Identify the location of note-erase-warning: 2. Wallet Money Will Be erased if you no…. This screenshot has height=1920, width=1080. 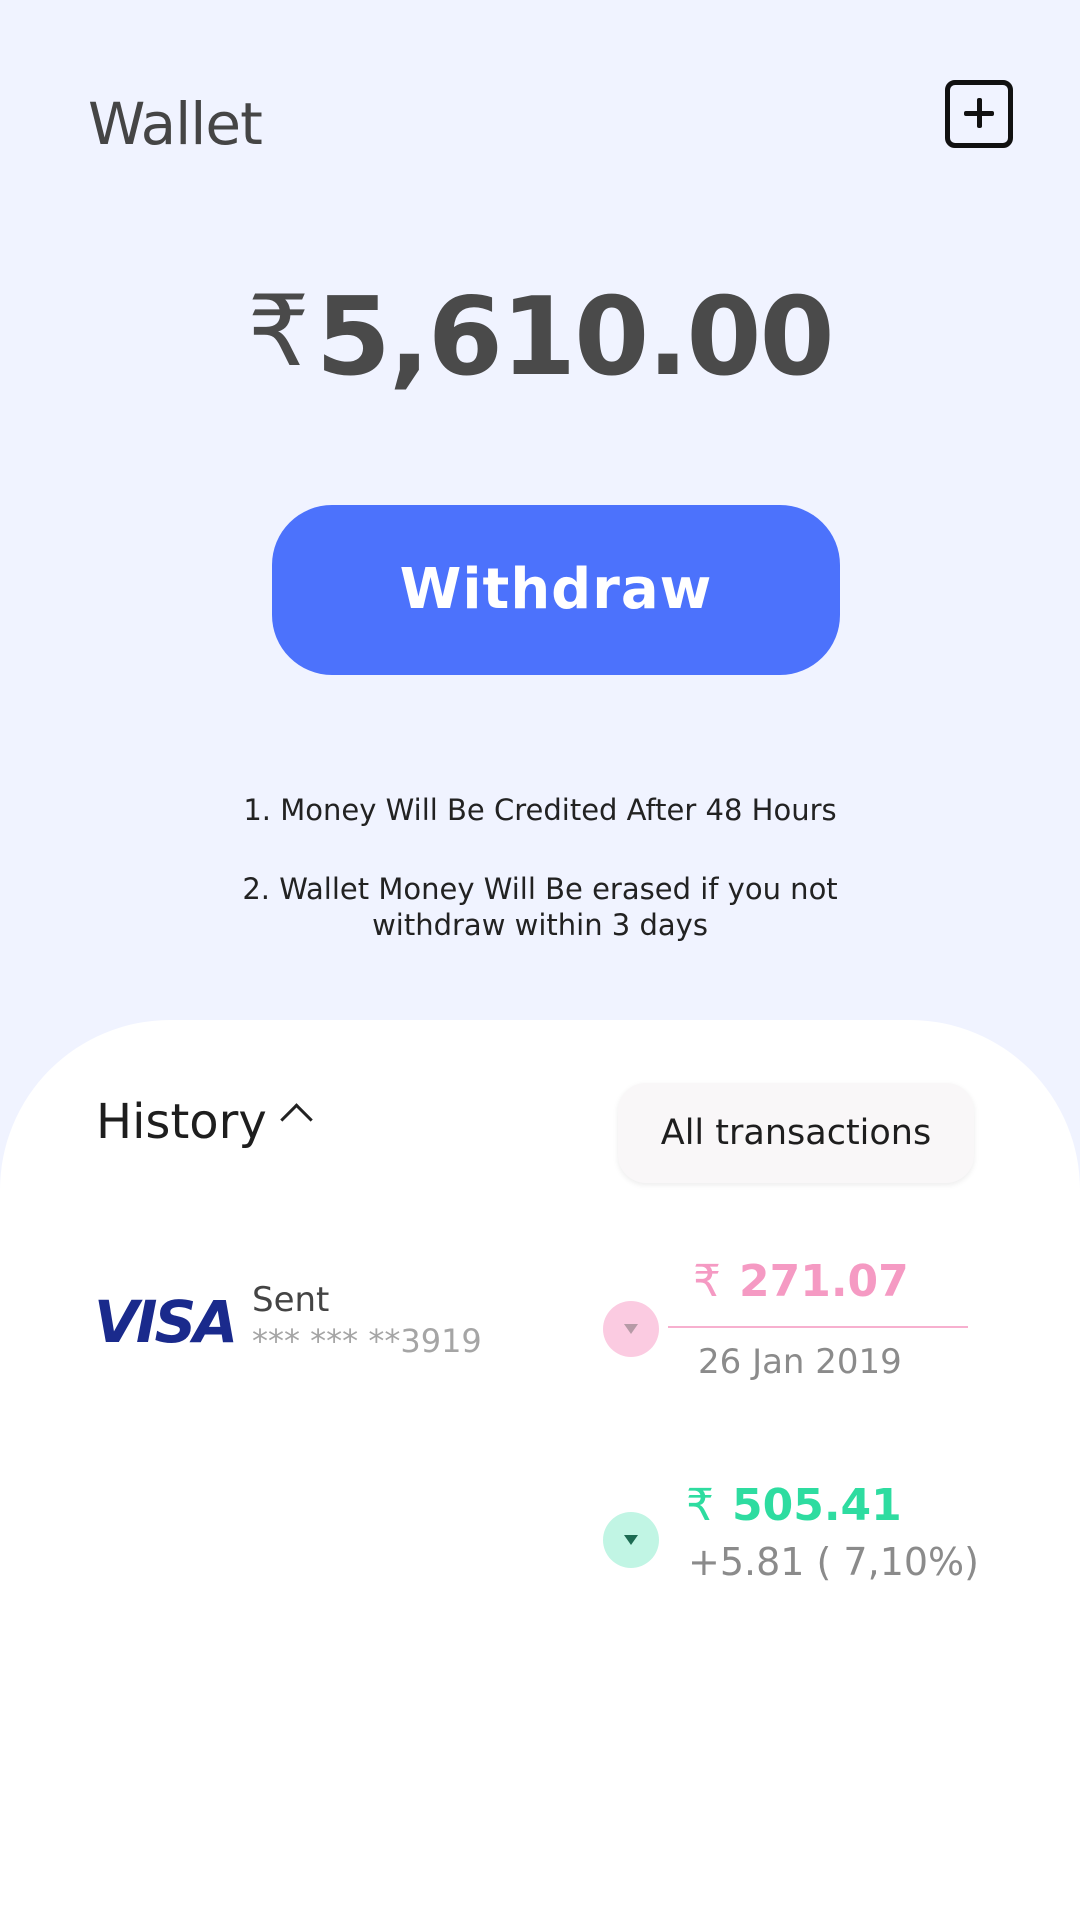
(540, 907).